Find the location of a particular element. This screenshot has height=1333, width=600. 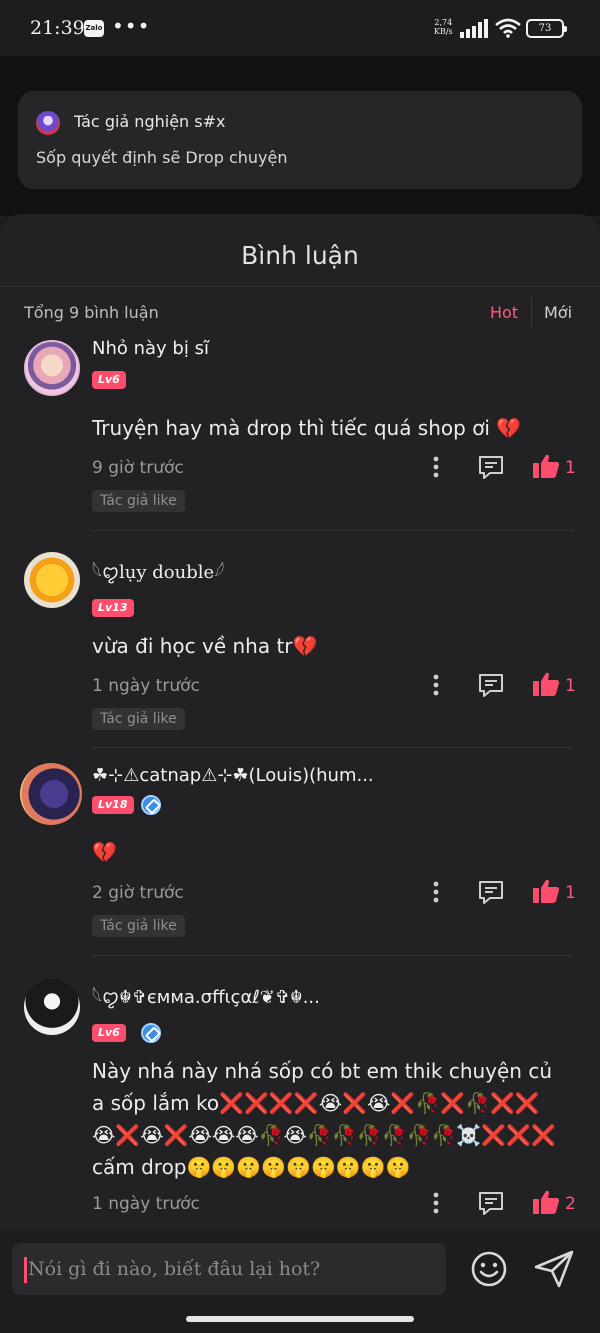

home-indicator is located at coordinates (300, 1319).